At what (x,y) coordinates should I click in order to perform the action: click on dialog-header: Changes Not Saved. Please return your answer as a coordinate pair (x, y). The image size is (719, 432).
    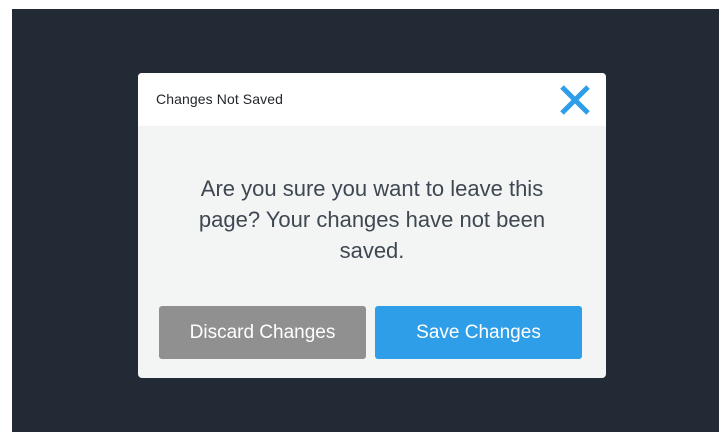
    Looking at the image, I should click on (372, 99).